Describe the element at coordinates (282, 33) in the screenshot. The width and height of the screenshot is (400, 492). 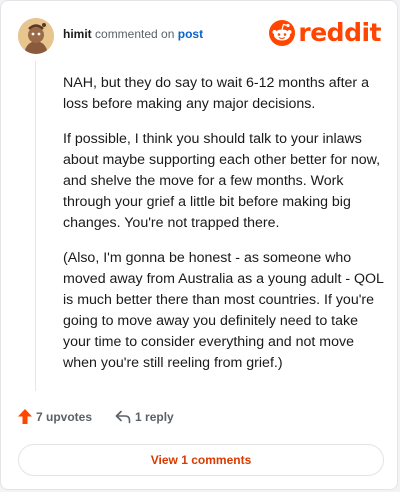
I see `reddit-snoo-icon` at that location.